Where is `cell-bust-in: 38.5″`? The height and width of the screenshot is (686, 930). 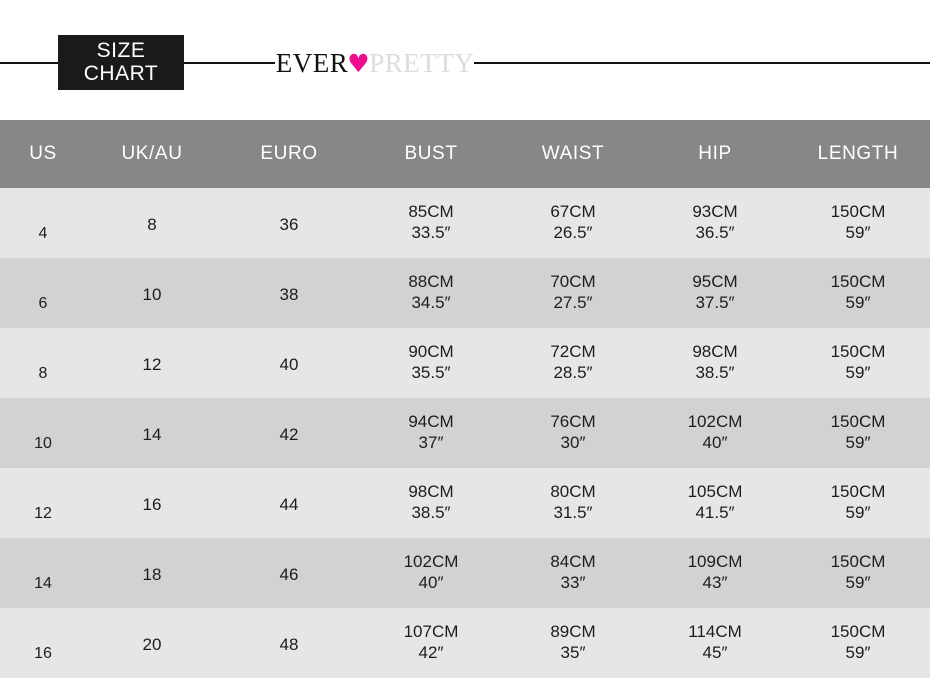
cell-bust-in: 38.5″ is located at coordinates (431, 512).